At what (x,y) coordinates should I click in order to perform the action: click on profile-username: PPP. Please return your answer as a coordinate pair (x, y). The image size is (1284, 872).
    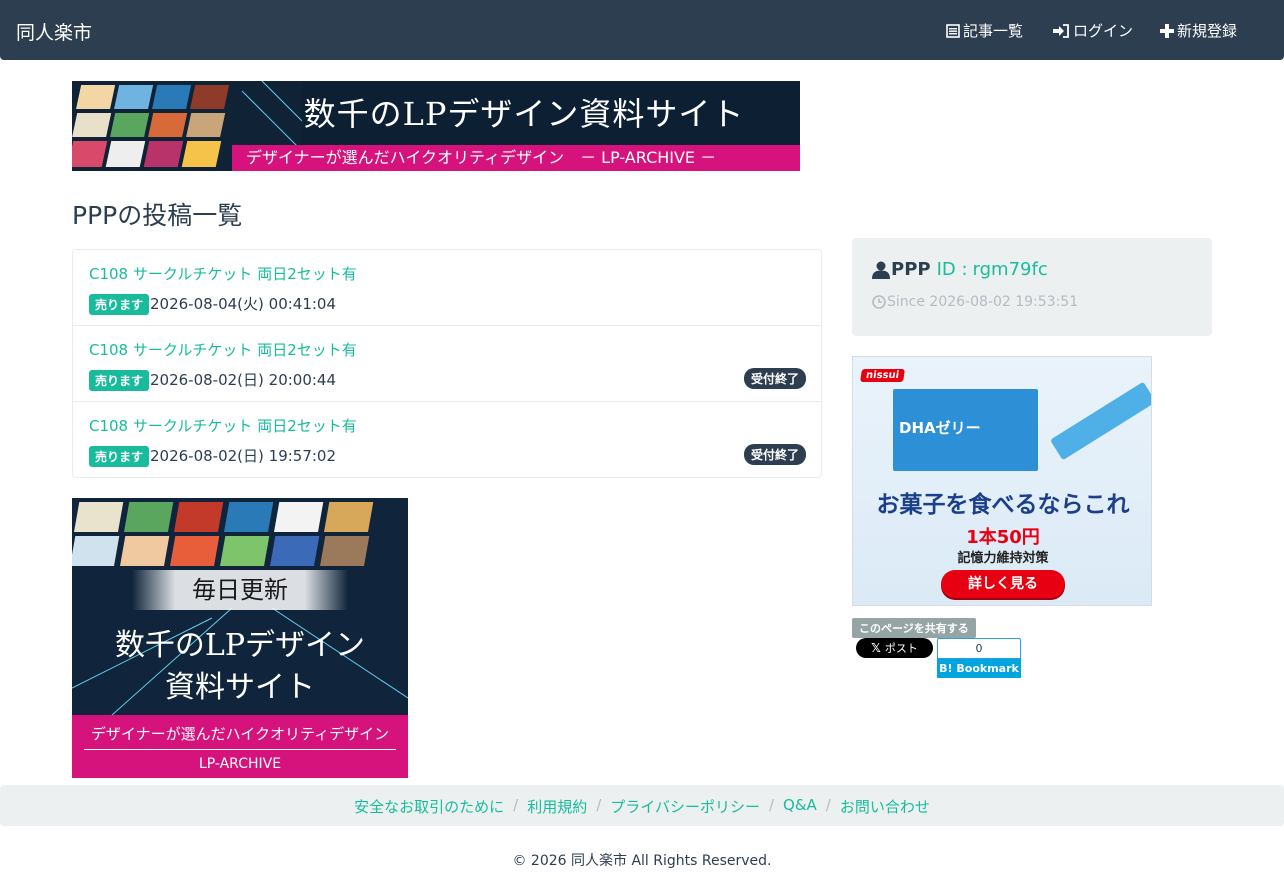
    Looking at the image, I should click on (911, 269).